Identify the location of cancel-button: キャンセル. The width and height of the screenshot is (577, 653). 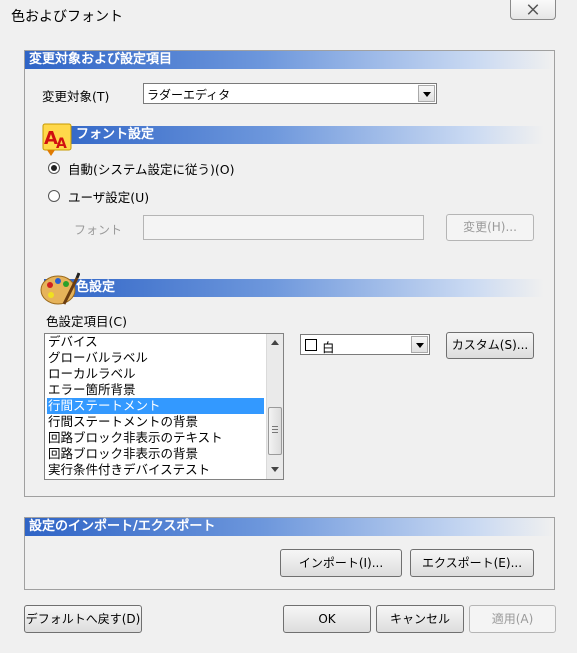
(420, 619).